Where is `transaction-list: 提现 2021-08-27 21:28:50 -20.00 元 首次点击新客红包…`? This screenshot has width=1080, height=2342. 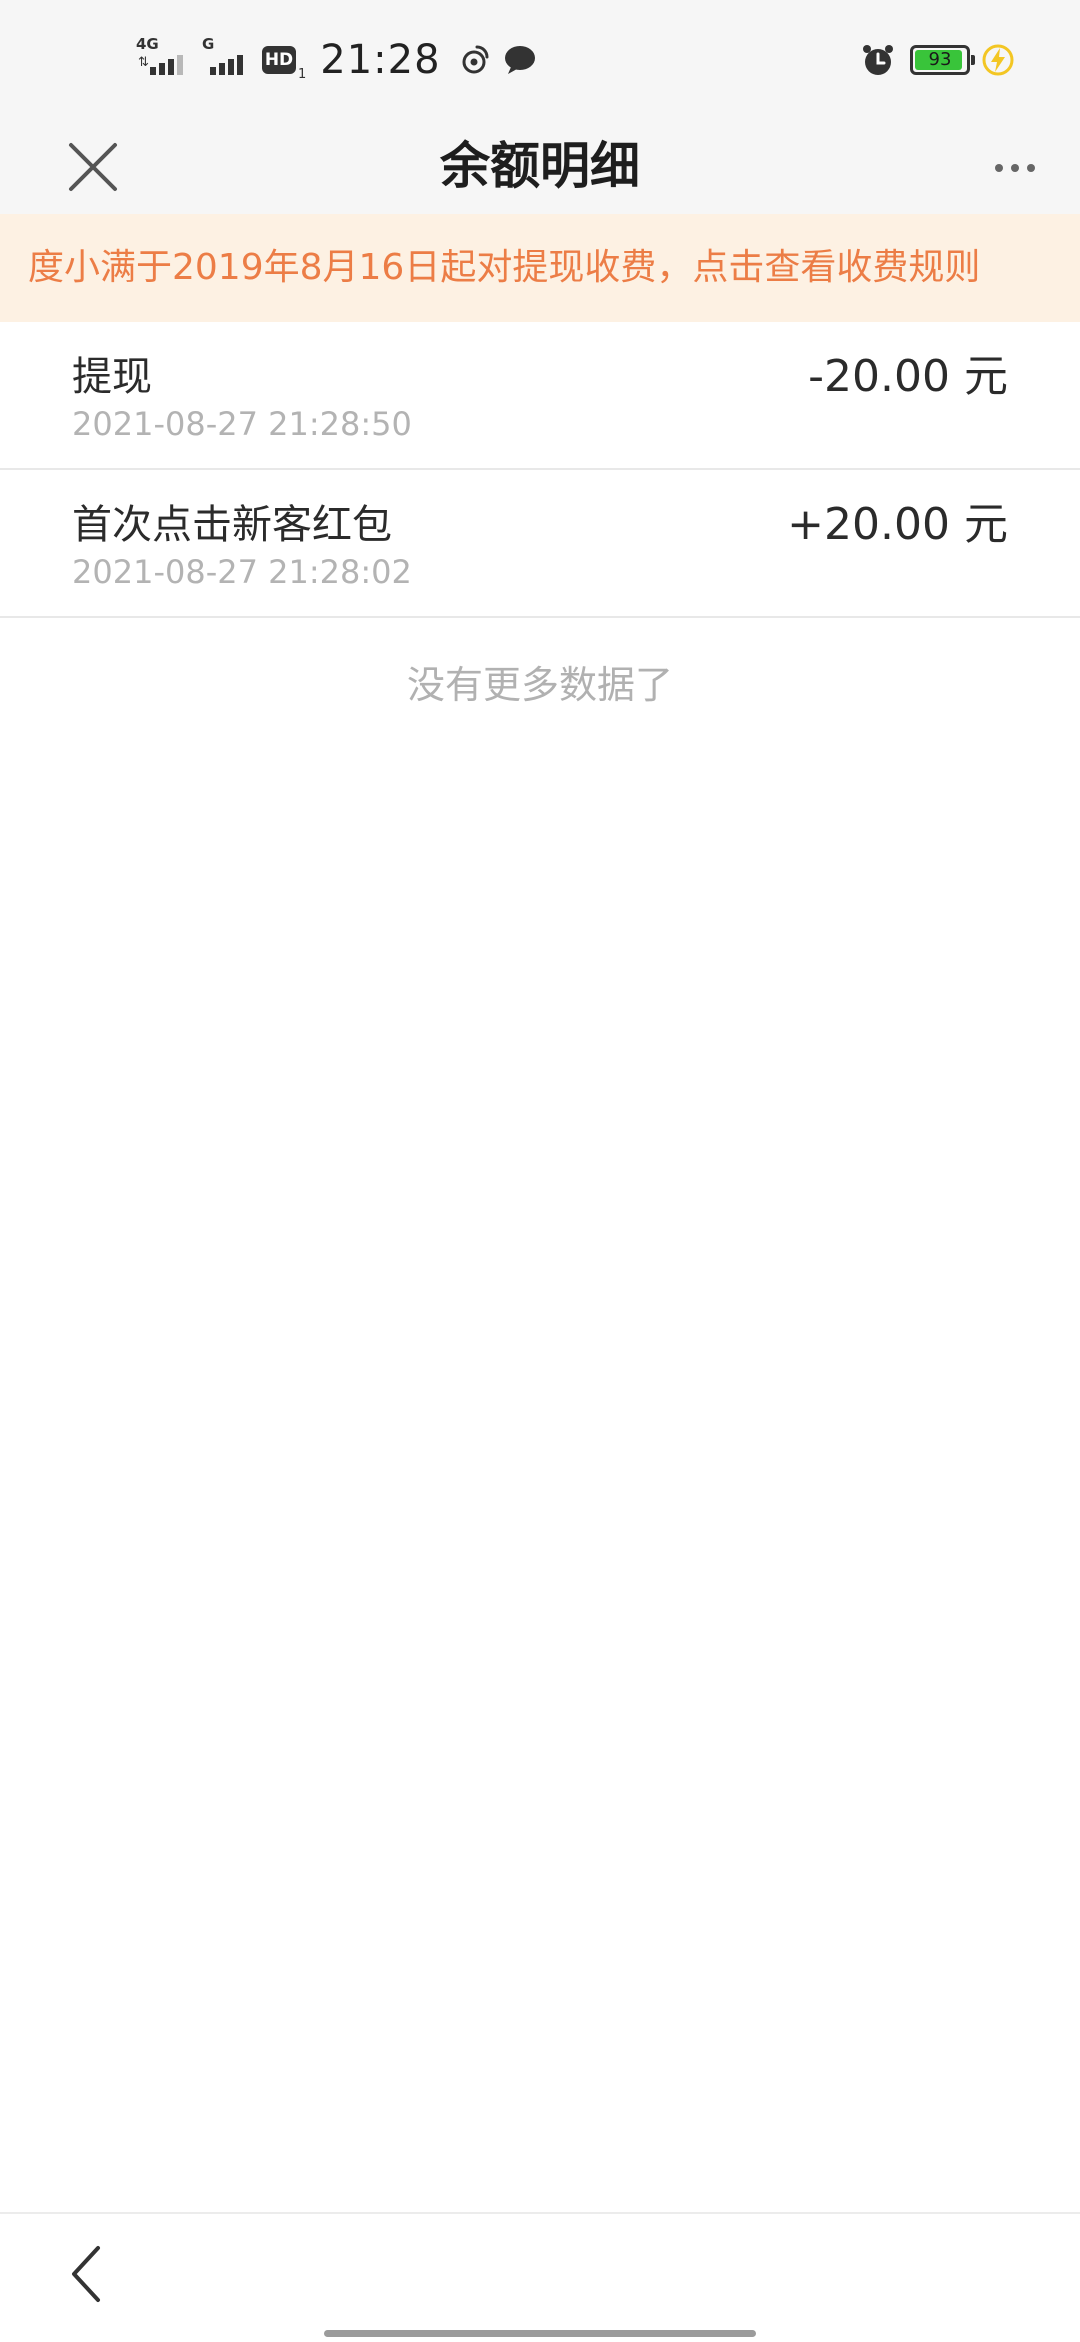
transaction-list: 提现 2021-08-27 21:28:50 -20.00 元 首次点击新客红包… is located at coordinates (540, 470).